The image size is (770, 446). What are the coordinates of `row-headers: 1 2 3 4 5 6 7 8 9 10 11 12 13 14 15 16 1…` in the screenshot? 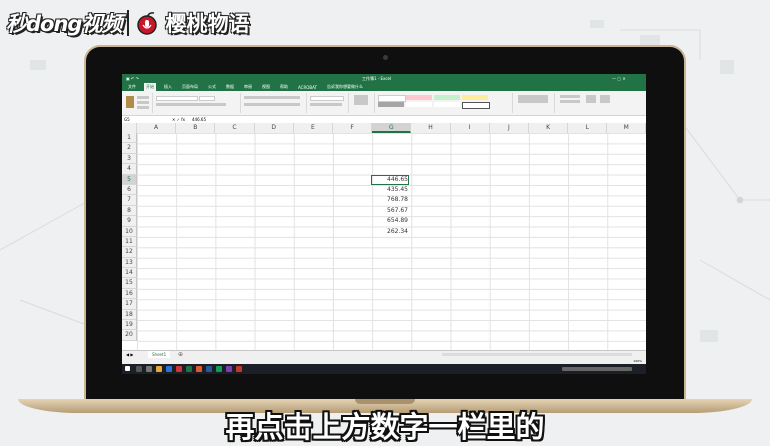 It's located at (129, 237).